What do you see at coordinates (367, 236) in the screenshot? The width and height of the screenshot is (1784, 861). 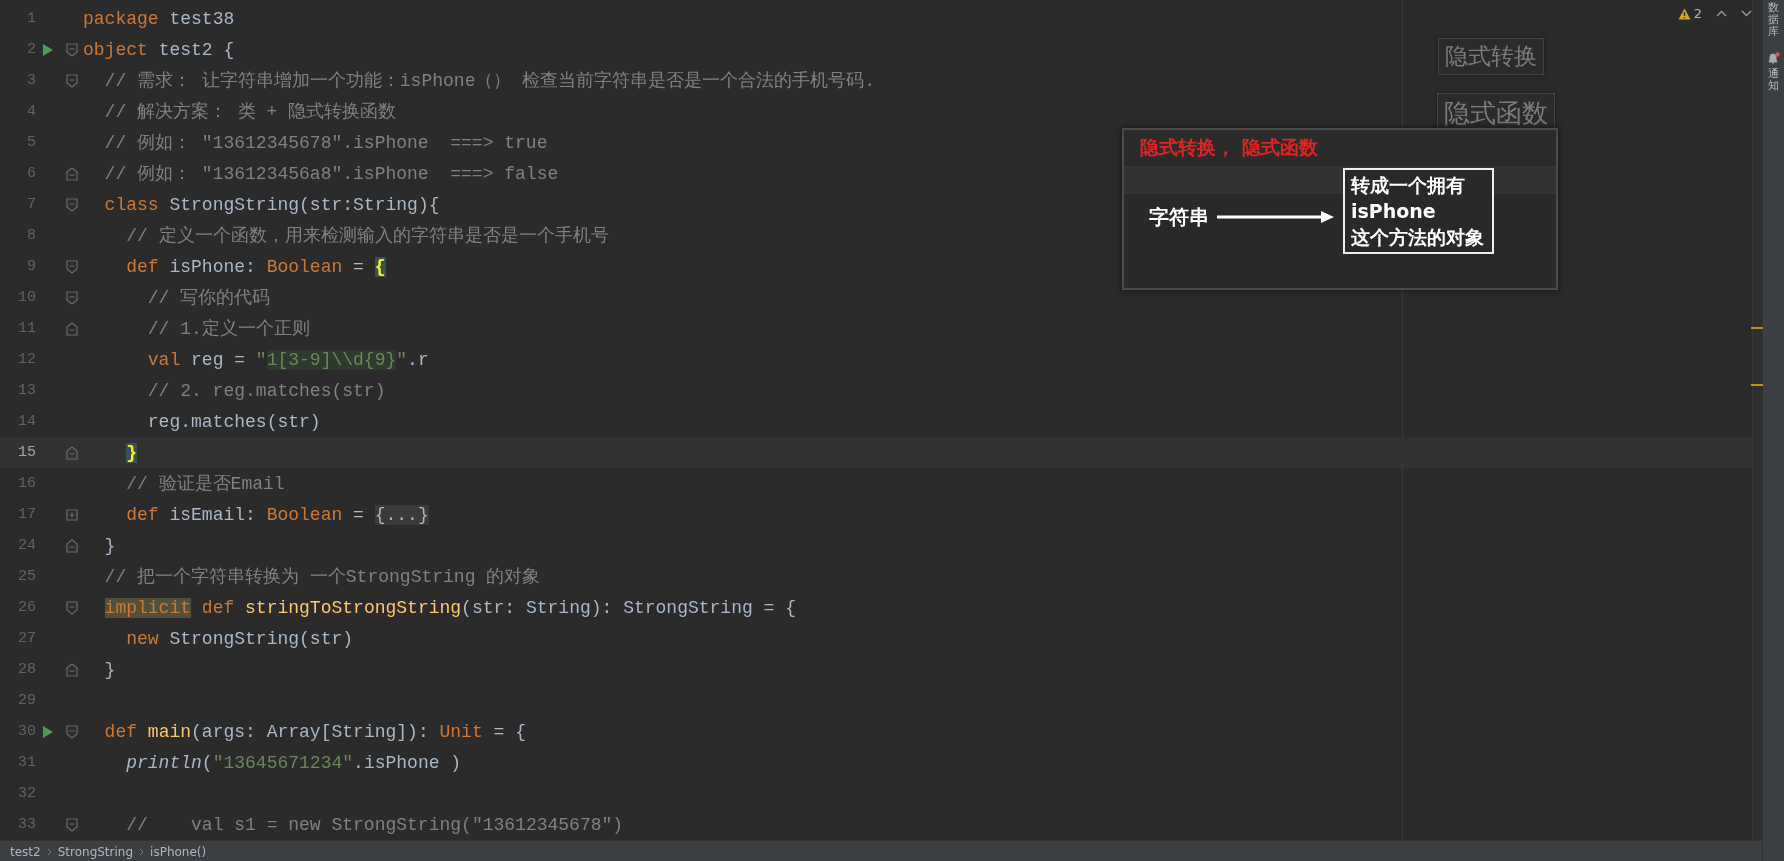 I see `code-line: // 定义一个函数，用来检测输入的字符串是否是一个手机号` at bounding box center [367, 236].